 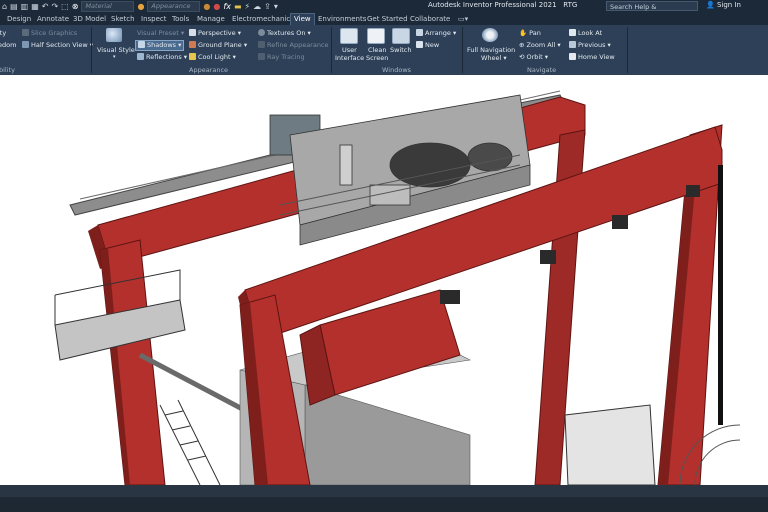 I want to click on ground-plane-label: Ground Plane, so click(x=220, y=45).